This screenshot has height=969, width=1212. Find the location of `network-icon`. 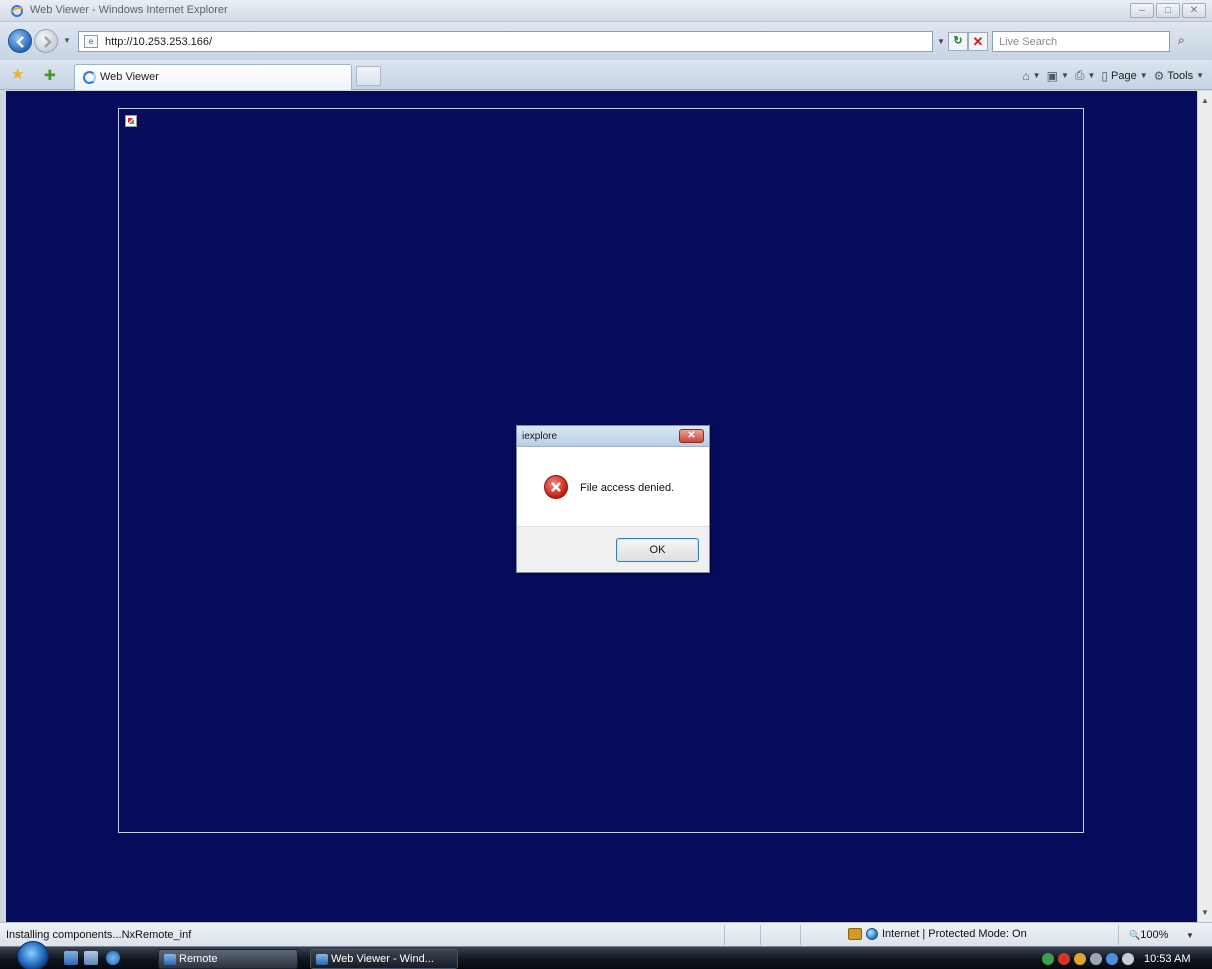

network-icon is located at coordinates (1112, 958).